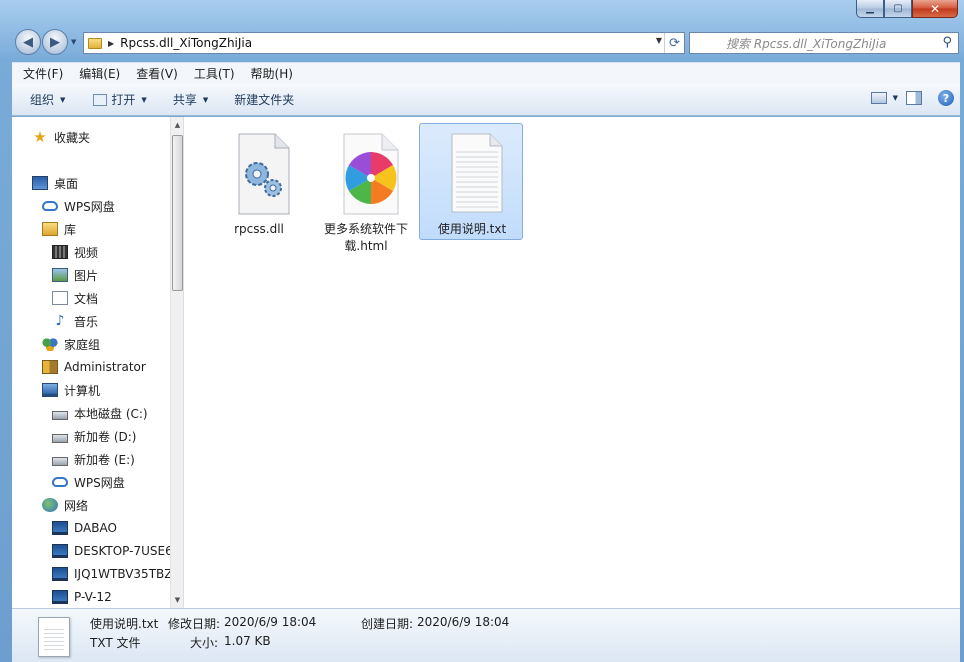  I want to click on sidebar-item-drive-e: 新加卷 (E:), so click(93, 459).